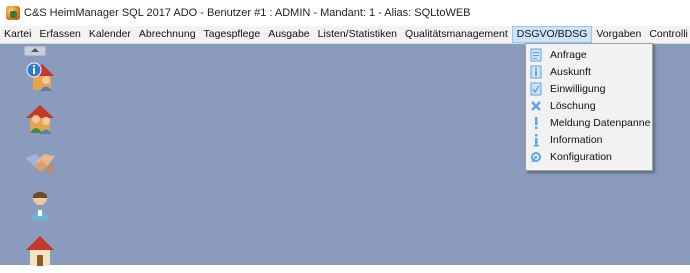 The width and height of the screenshot is (690, 273). I want to click on menu-item-anfrage: Anfrage, so click(589, 54).